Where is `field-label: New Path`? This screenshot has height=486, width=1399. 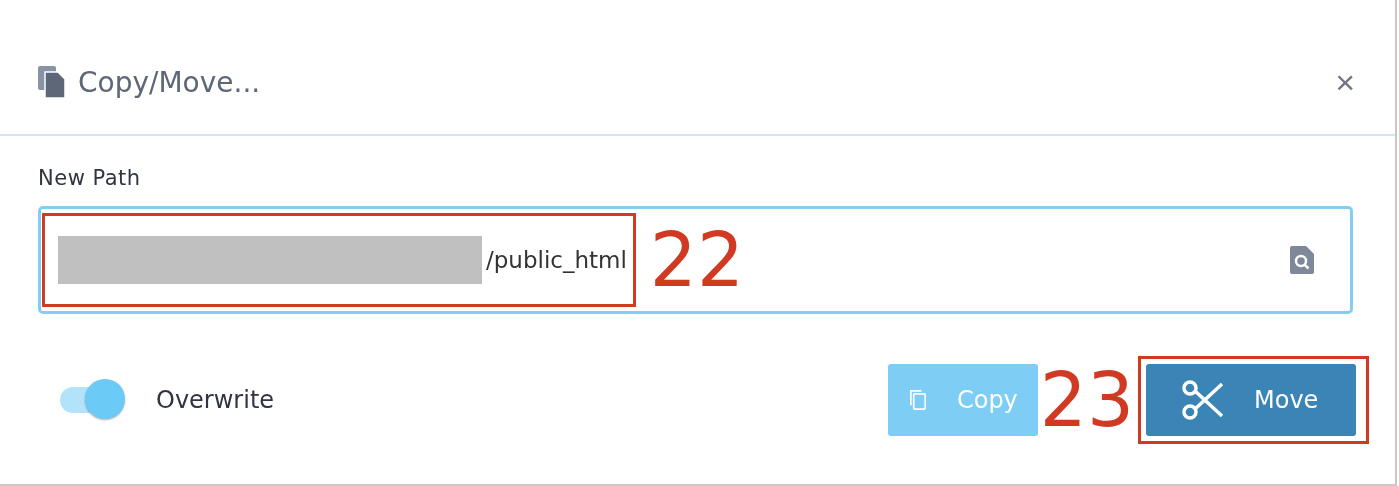 field-label: New Path is located at coordinates (90, 178).